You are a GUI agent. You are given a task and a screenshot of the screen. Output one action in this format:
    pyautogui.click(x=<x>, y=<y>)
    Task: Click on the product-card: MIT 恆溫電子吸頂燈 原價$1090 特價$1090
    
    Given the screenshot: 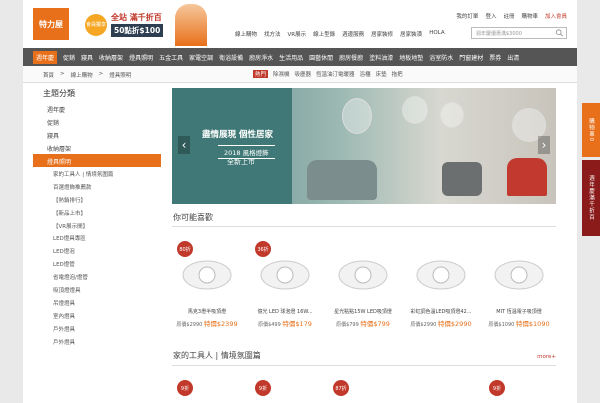 What is the action you would take?
    pyautogui.click(x=519, y=288)
    